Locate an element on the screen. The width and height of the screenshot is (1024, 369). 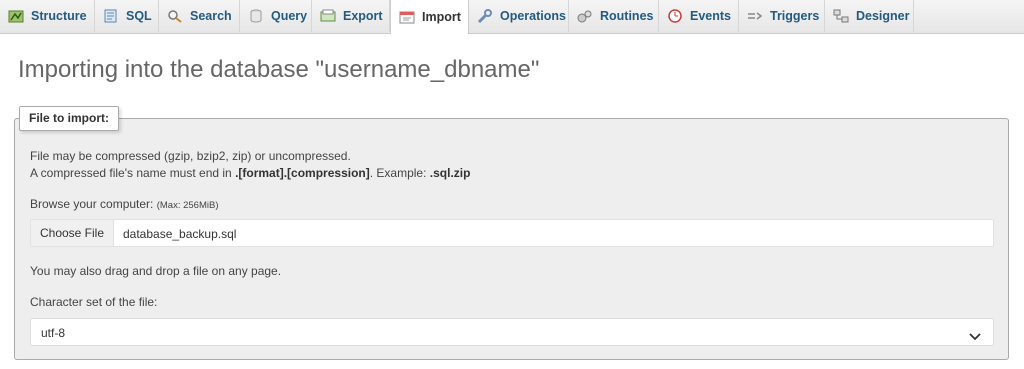
file-import-legend: File to import: is located at coordinates (69, 118).